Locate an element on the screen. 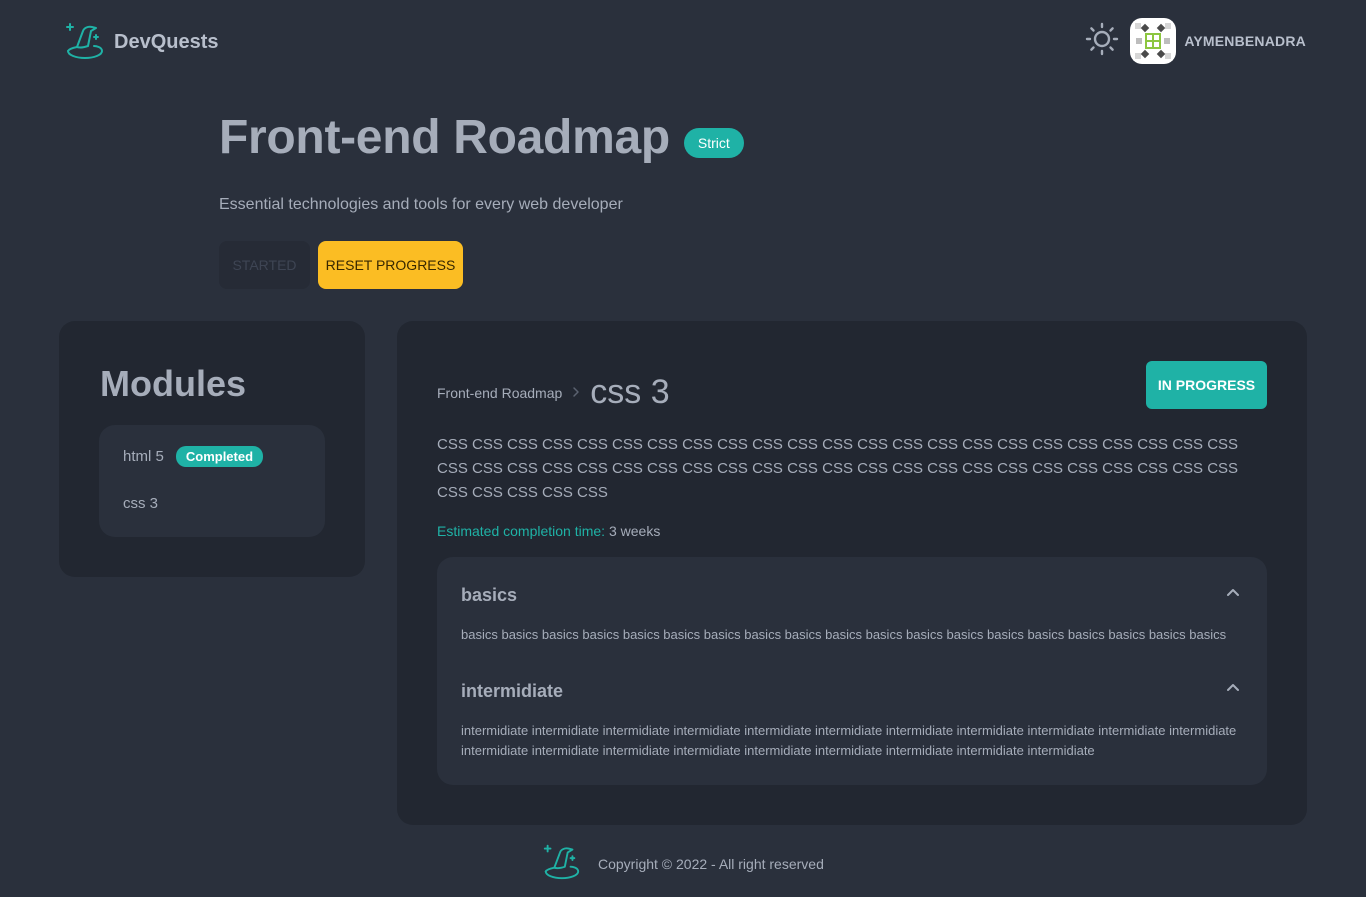 The height and width of the screenshot is (897, 1366). modules-panel: Modules html 5 Completed css 3 is located at coordinates (212, 449).